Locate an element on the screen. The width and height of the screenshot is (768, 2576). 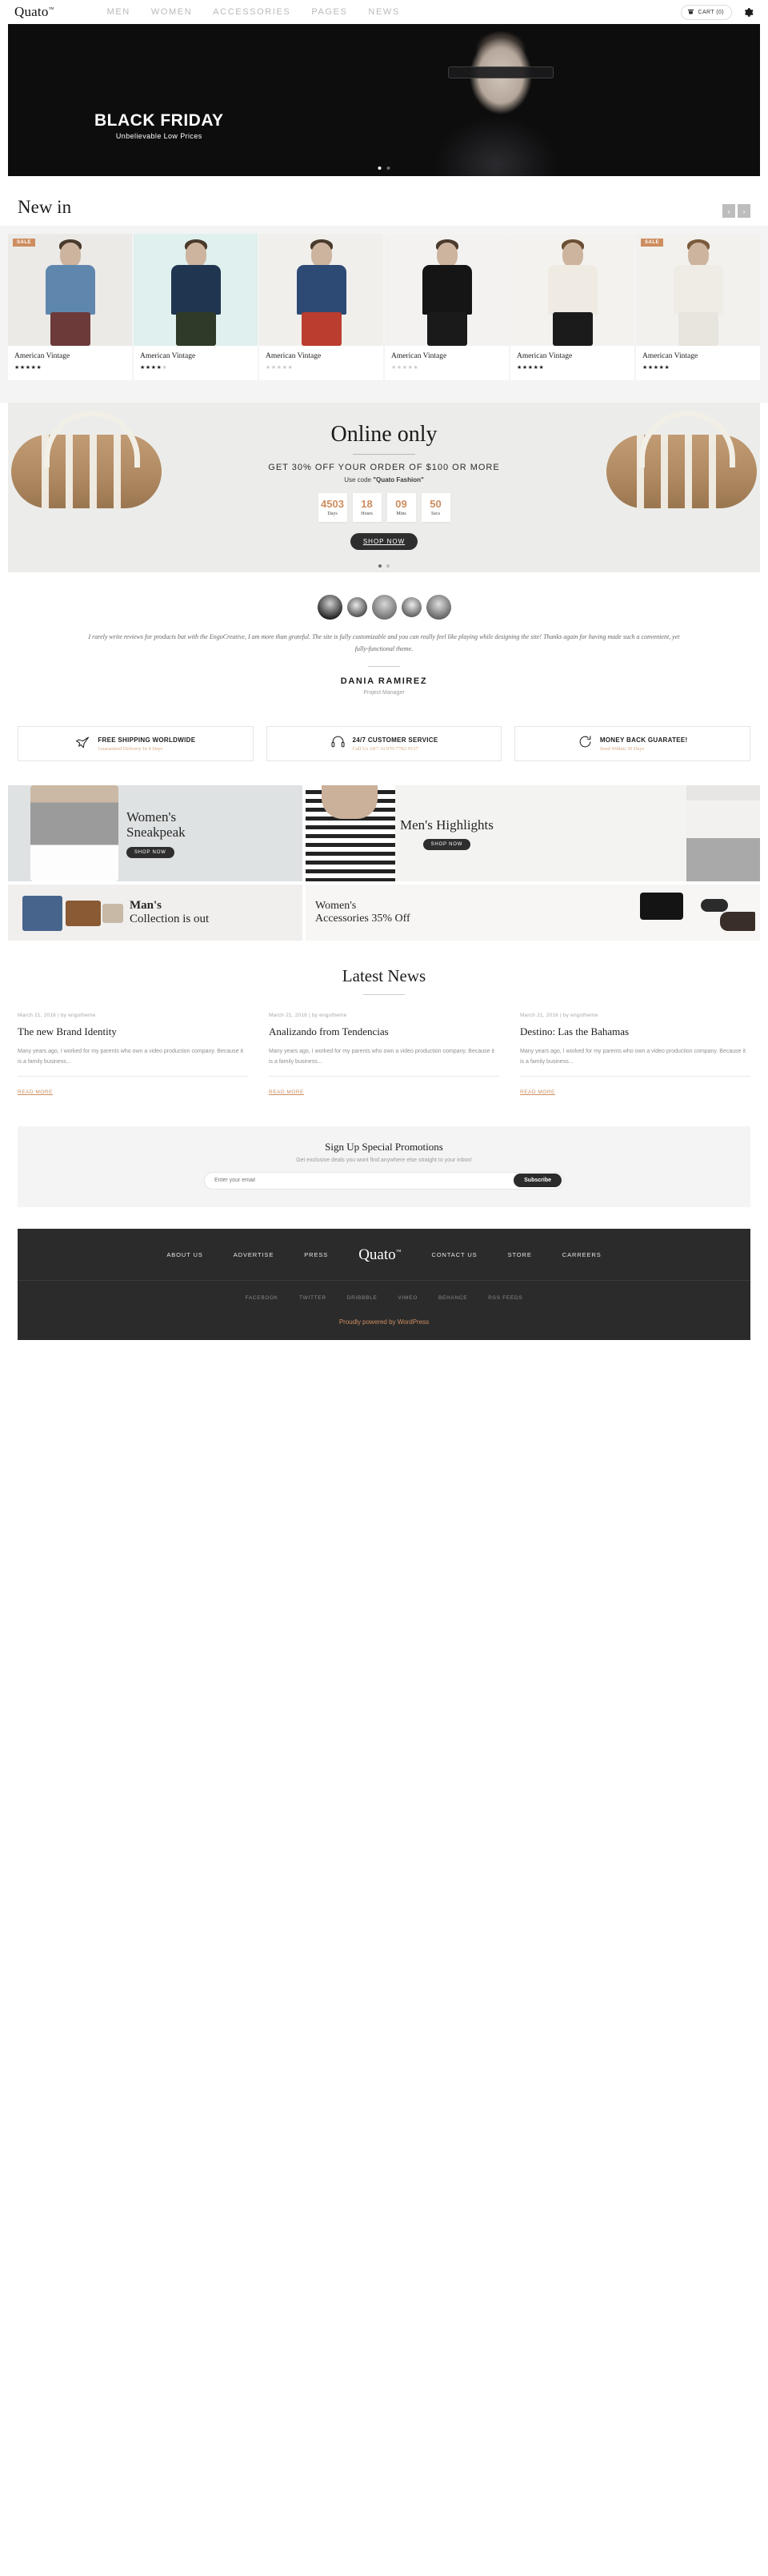
footer-link-about-us: ABOUT US is located at coordinates (184, 1254).